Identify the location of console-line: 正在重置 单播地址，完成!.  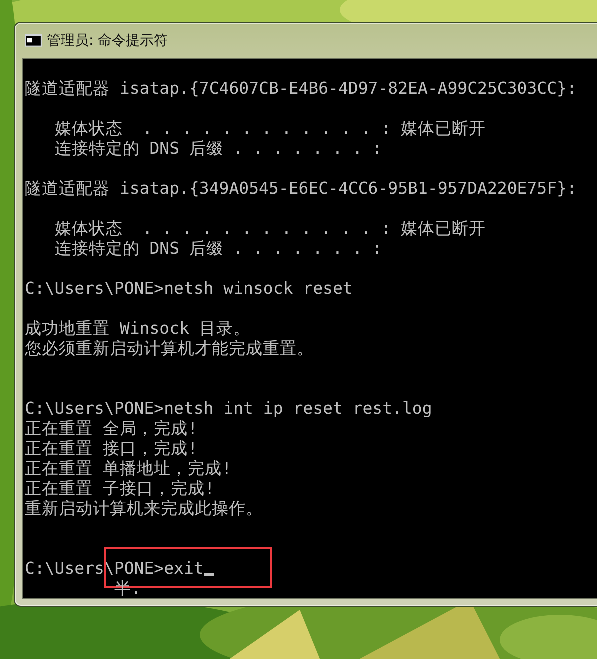
(128, 468).